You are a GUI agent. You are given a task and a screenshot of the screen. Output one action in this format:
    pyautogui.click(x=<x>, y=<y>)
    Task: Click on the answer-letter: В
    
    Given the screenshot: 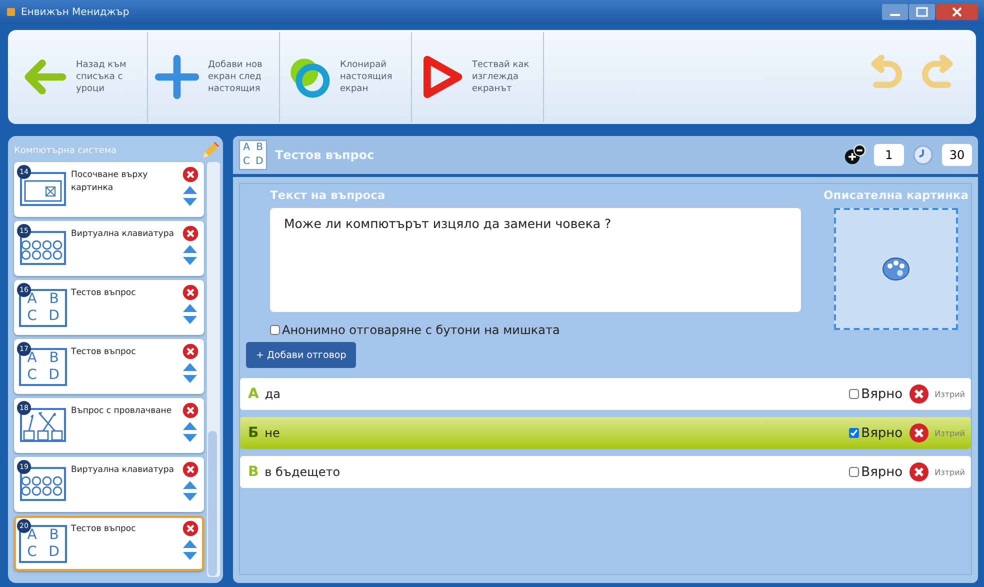 What is the action you would take?
    pyautogui.click(x=253, y=472)
    